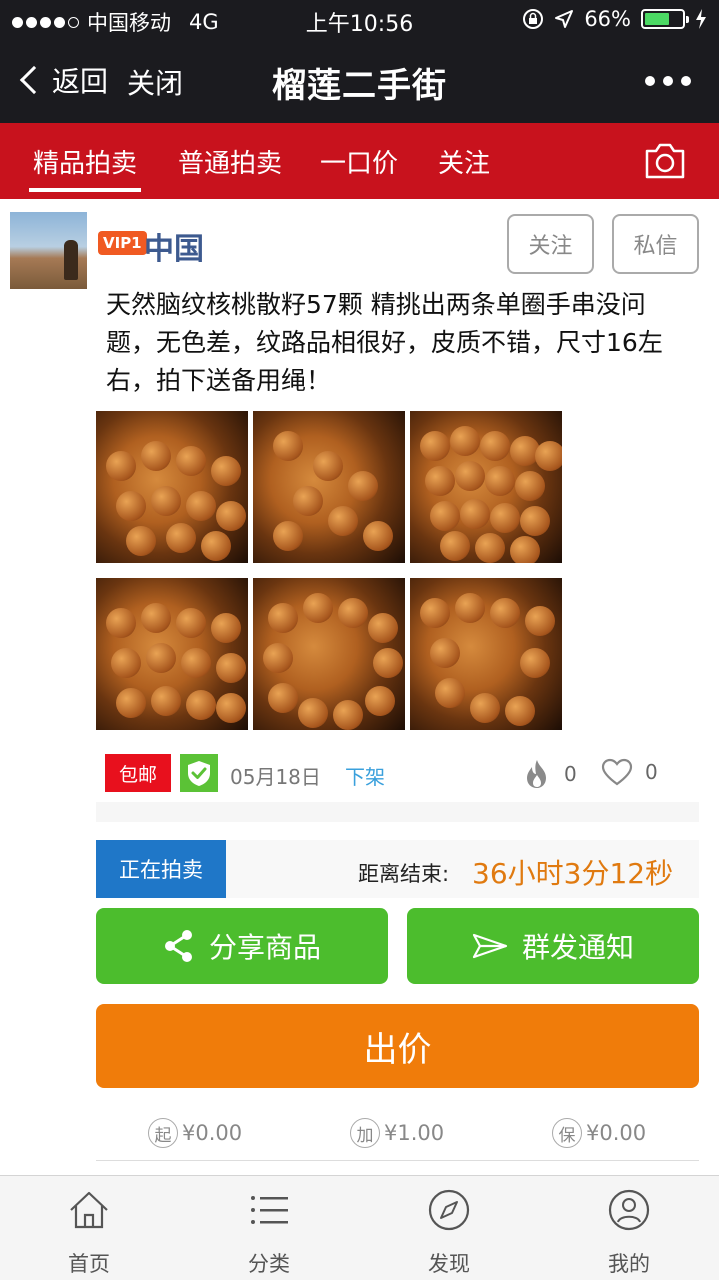 The image size is (719, 1280). Describe the element at coordinates (533, 19) in the screenshot. I see `lock-rotation-icon` at that location.